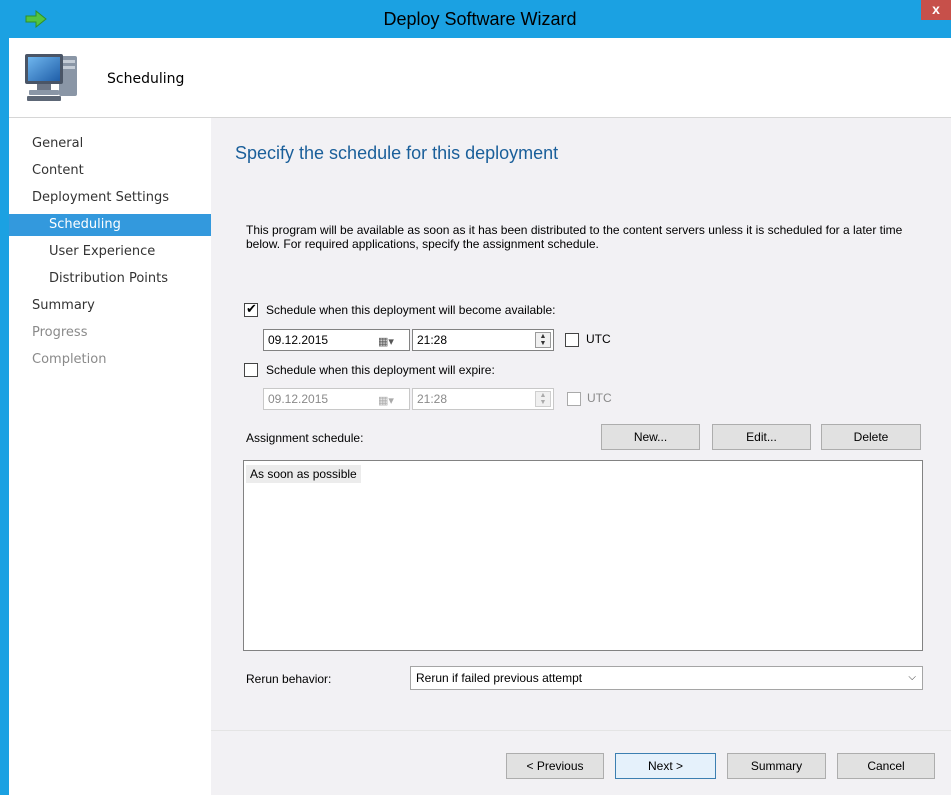 The height and width of the screenshot is (795, 951). Describe the element at coordinates (483, 399) in the screenshot. I see `expire-time-field: 21:28 ▲ ▼` at that location.